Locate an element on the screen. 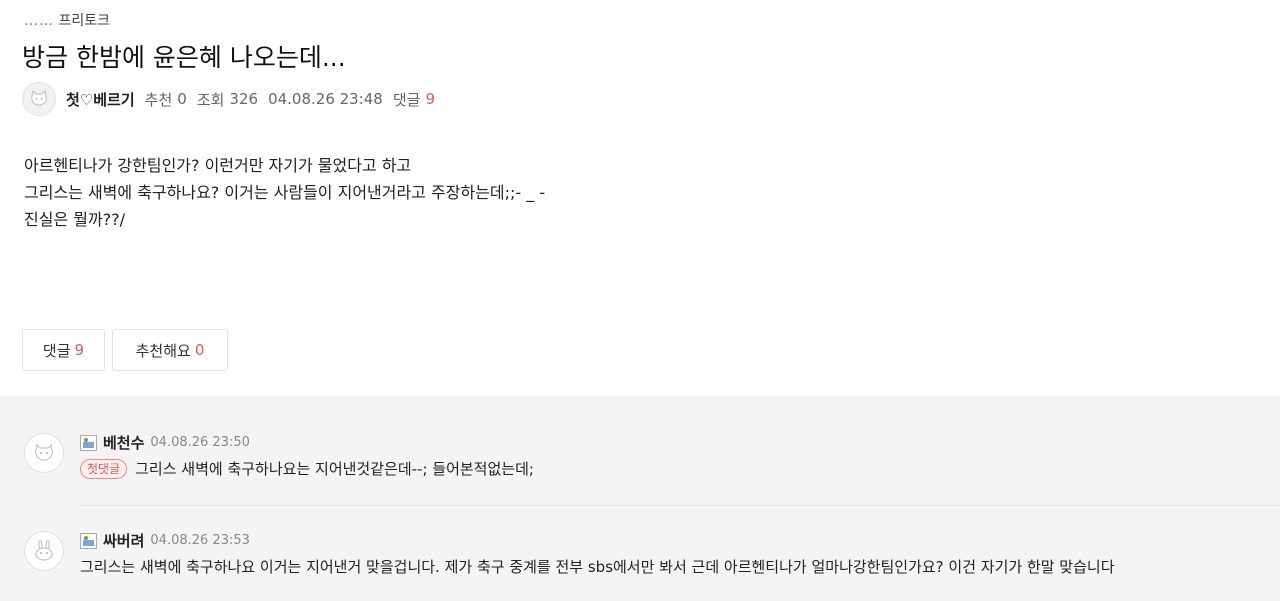 Image resolution: width=1280 pixels, height=601 pixels. recommend-label: 추천 is located at coordinates (158, 99).